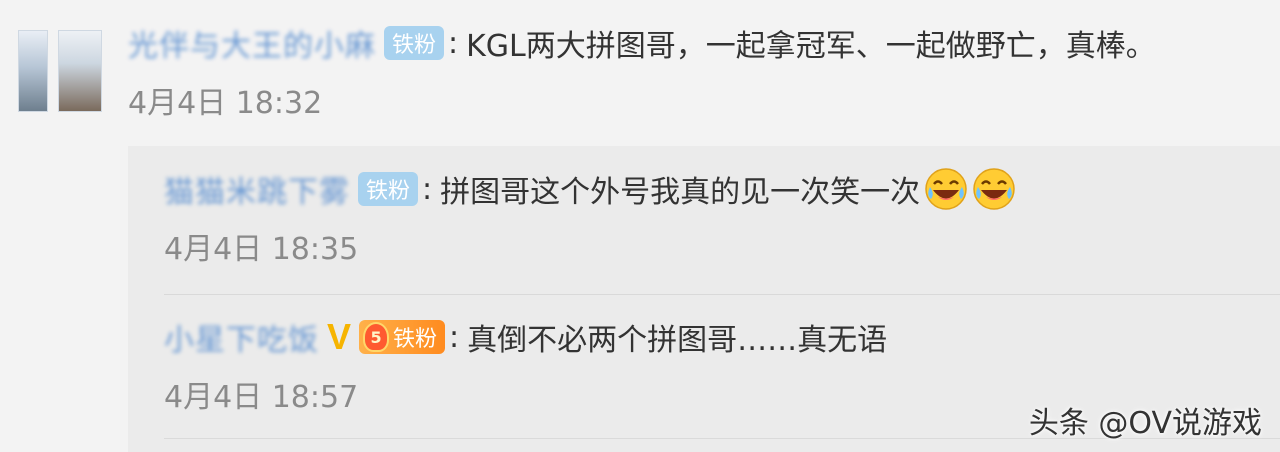 This screenshot has height=452, width=1280. I want to click on fan-badge-label: 铁粉, so click(415, 339).